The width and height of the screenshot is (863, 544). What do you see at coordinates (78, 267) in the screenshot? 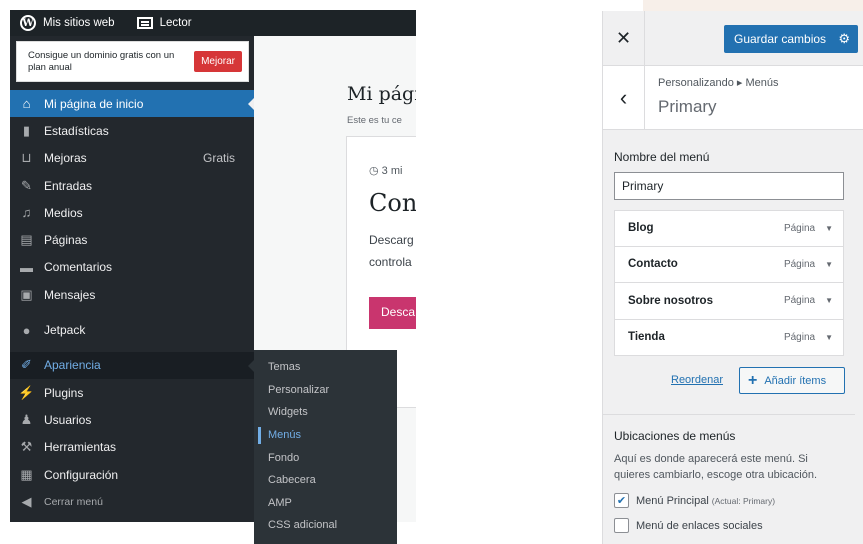
I see `menu-label: Comentarios` at bounding box center [78, 267].